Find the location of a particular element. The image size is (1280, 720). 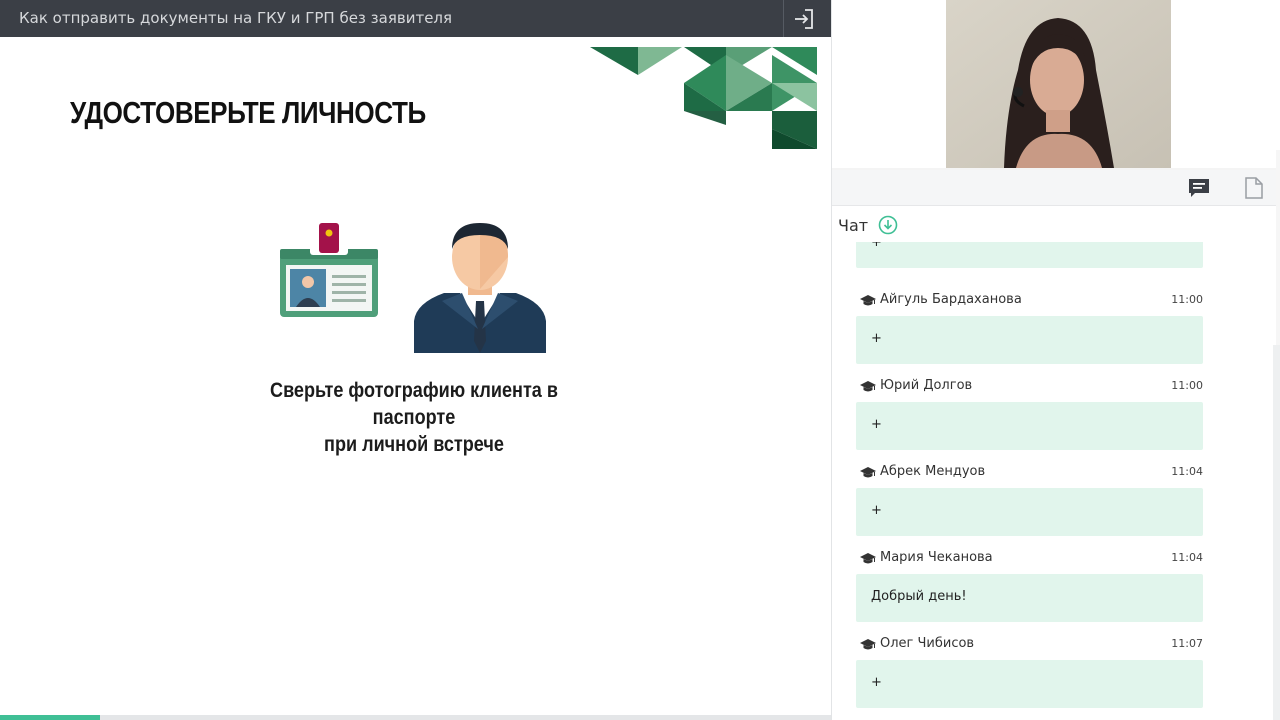

chat-header: Чат is located at coordinates (1056, 224).